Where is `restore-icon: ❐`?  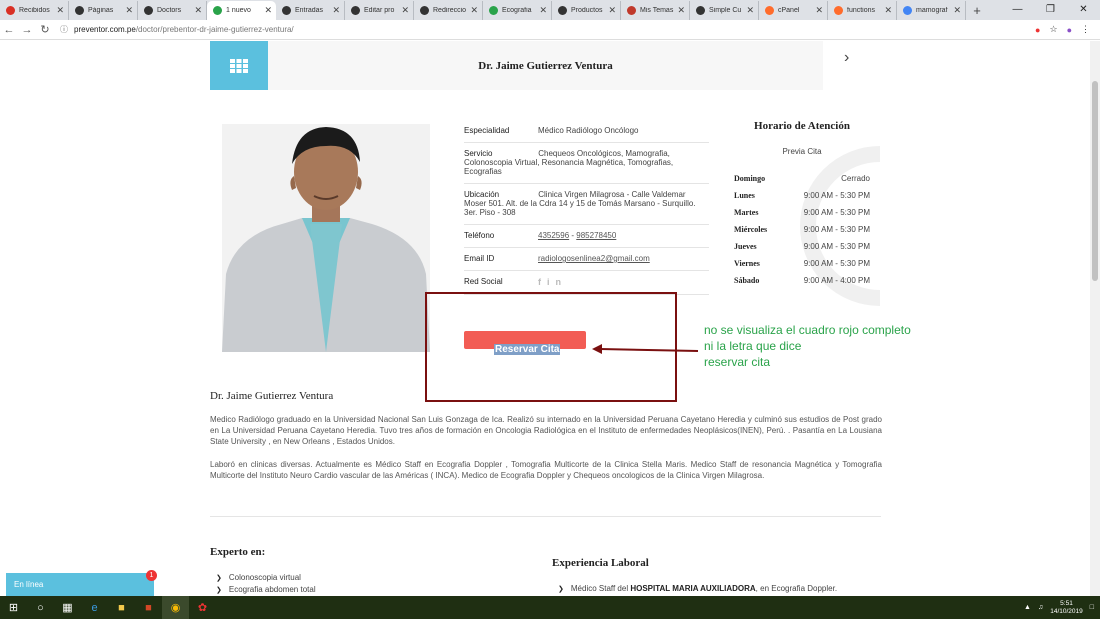 restore-icon: ❐ is located at coordinates (1050, 10).